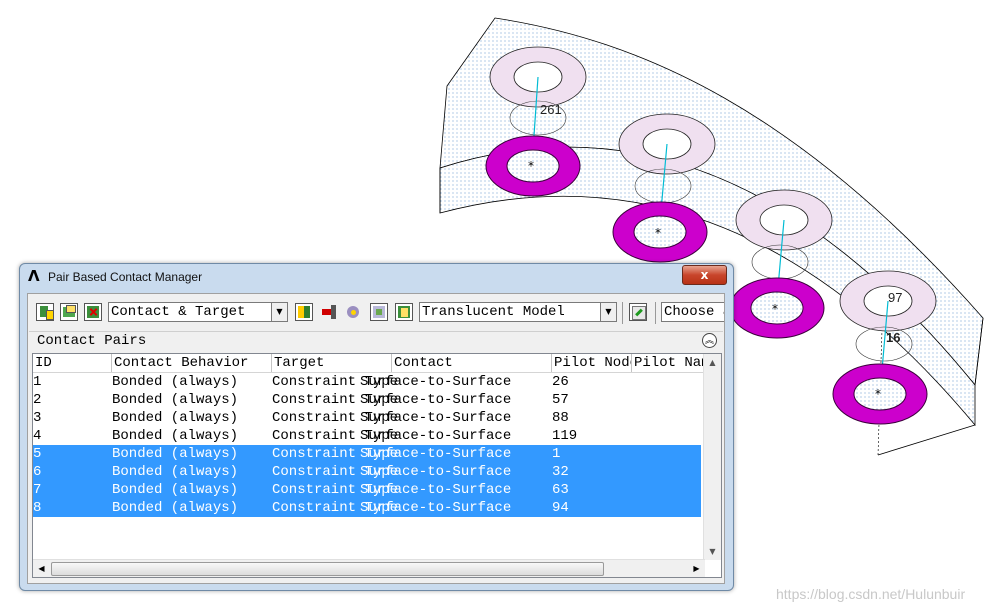  I want to click on choose-select: Choose a, so click(692, 312).